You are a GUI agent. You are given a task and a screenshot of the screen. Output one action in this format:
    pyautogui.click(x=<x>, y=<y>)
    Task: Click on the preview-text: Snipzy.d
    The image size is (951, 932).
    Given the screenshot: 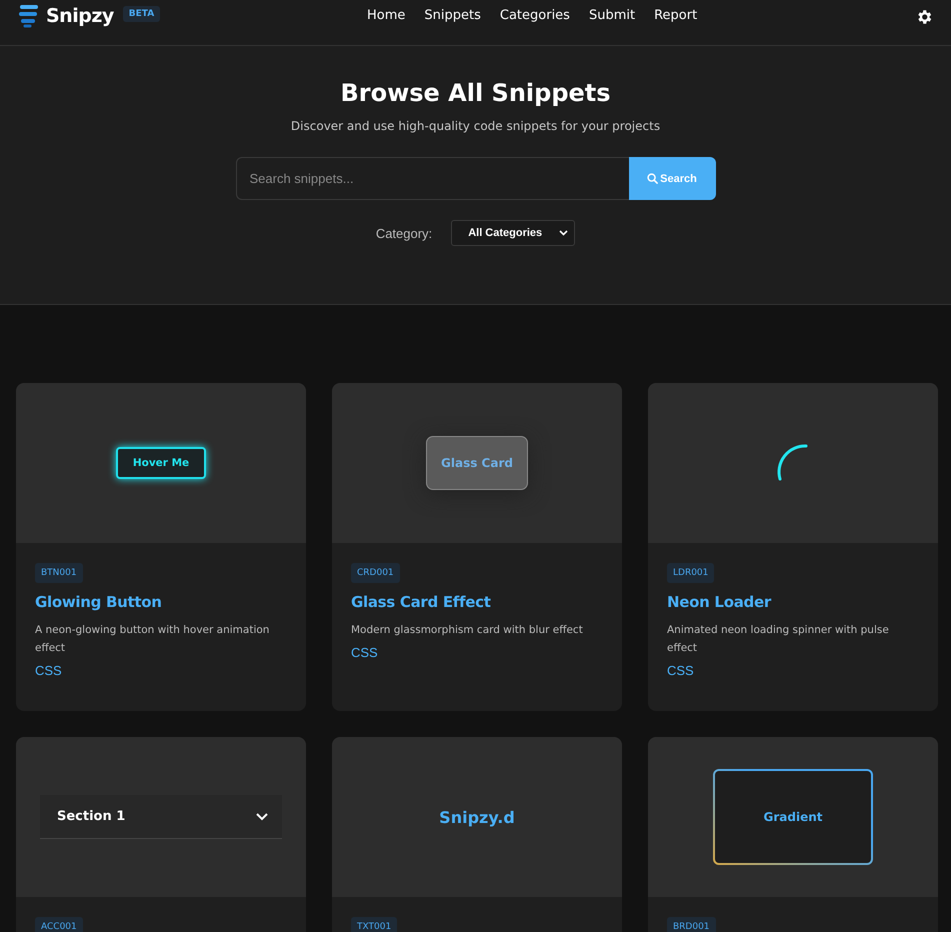 What is the action you would take?
    pyautogui.click(x=477, y=817)
    